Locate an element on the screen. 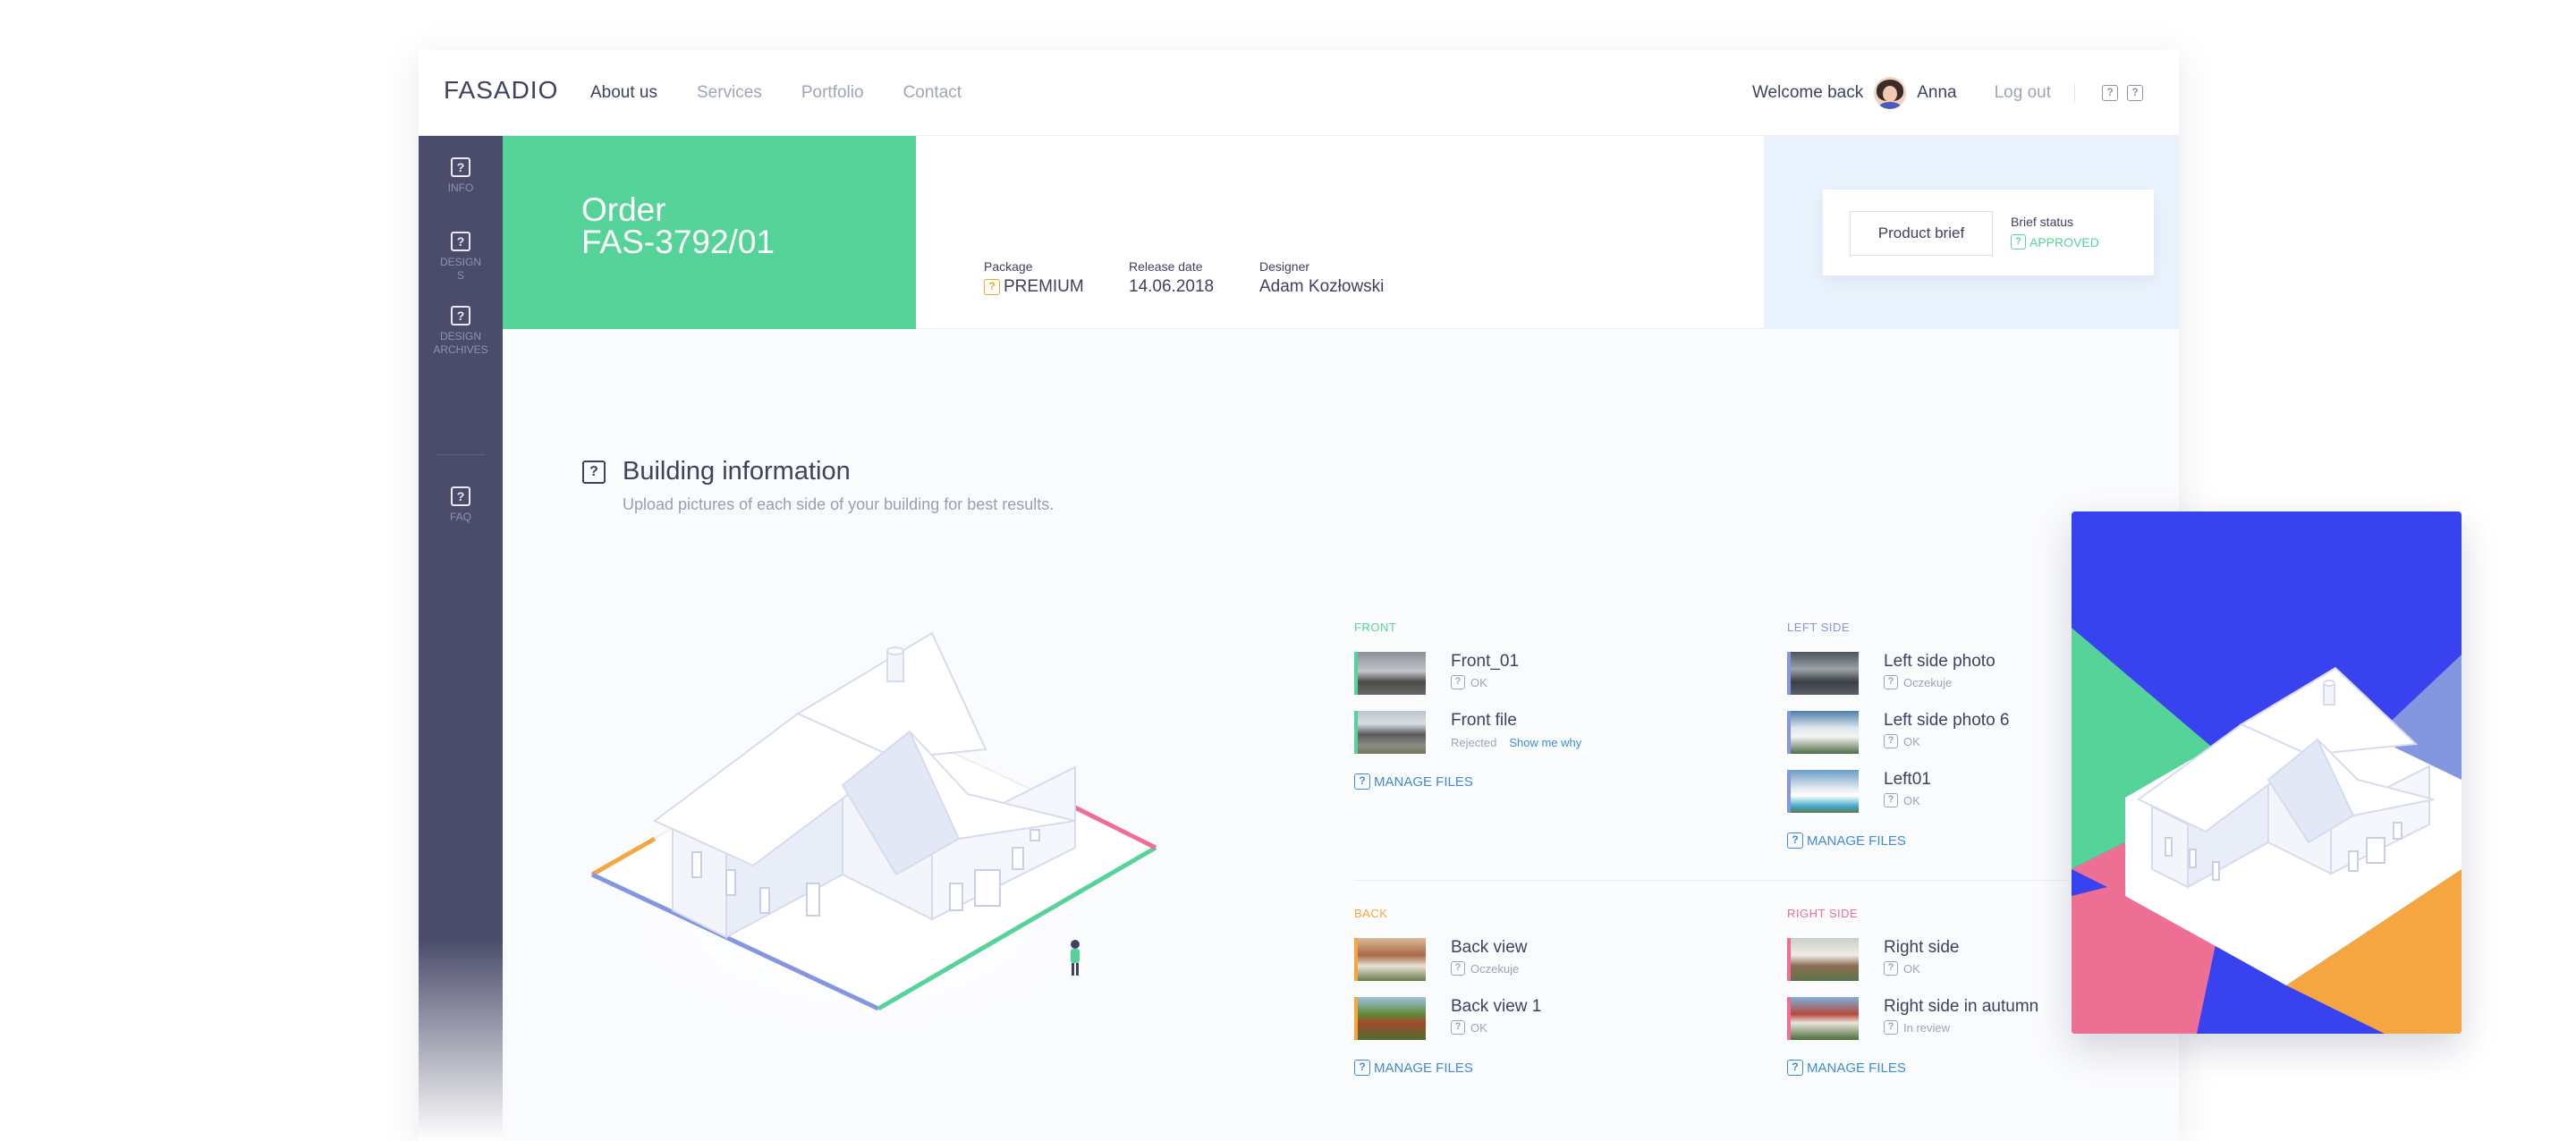 This screenshot has height=1141, width=2576. file-name: Right side is located at coordinates (1922, 948).